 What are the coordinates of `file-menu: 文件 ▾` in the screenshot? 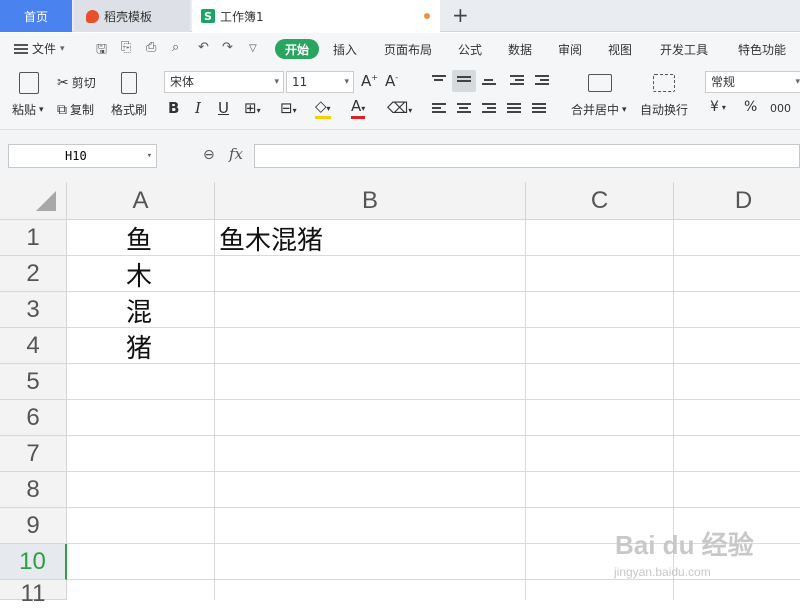 It's located at (39, 48).